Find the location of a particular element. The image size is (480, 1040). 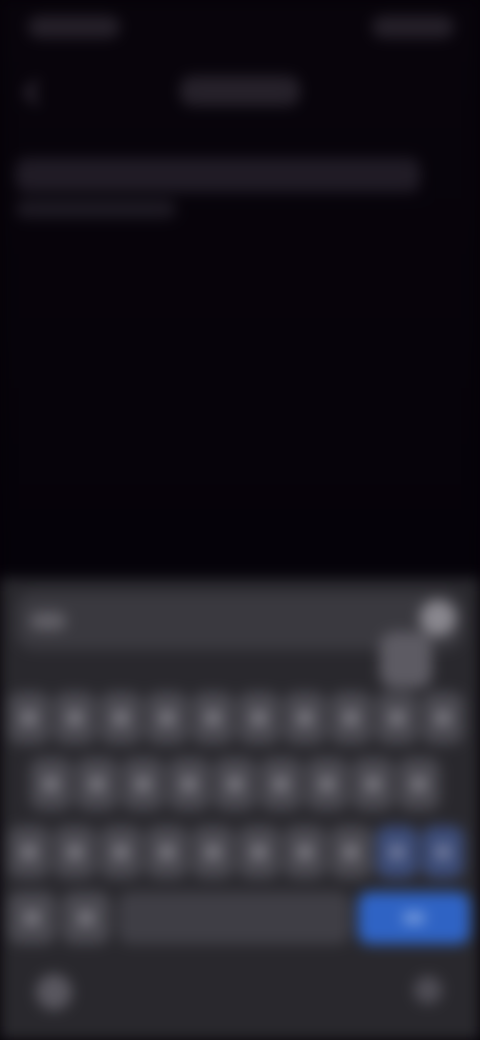

suggestion-item is located at coordinates (48, 621).